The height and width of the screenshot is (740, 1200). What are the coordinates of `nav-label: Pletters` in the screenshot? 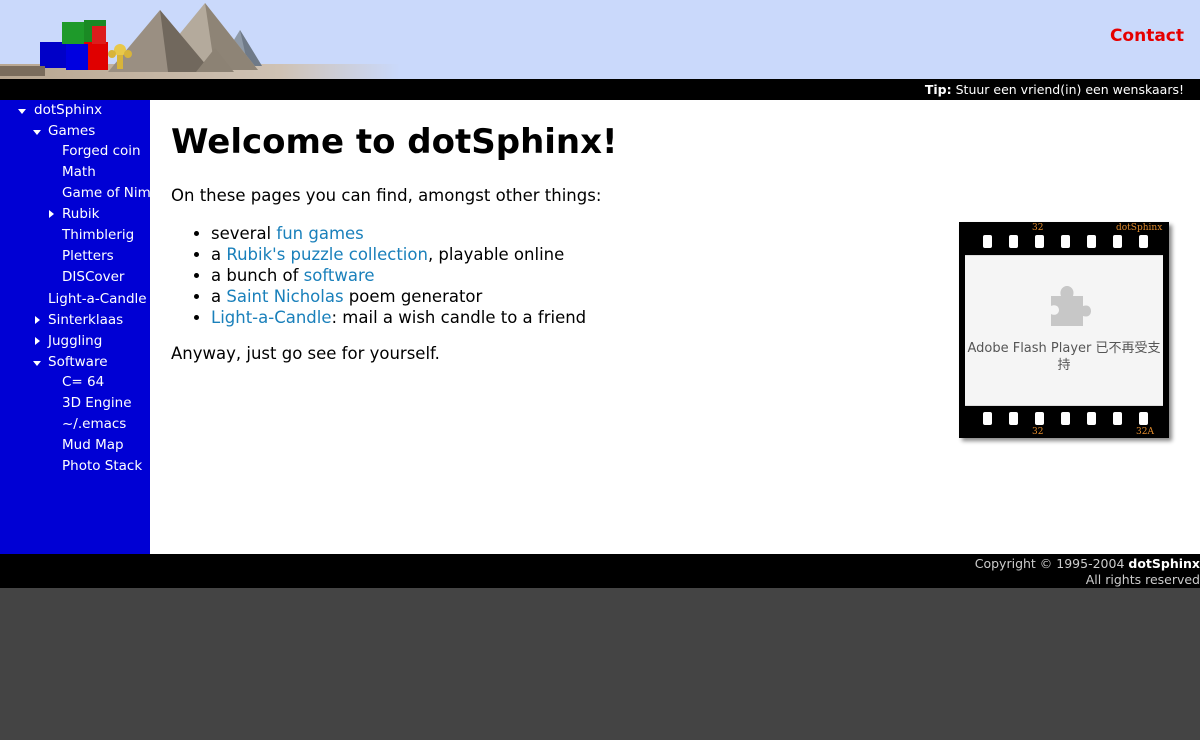 It's located at (88, 256).